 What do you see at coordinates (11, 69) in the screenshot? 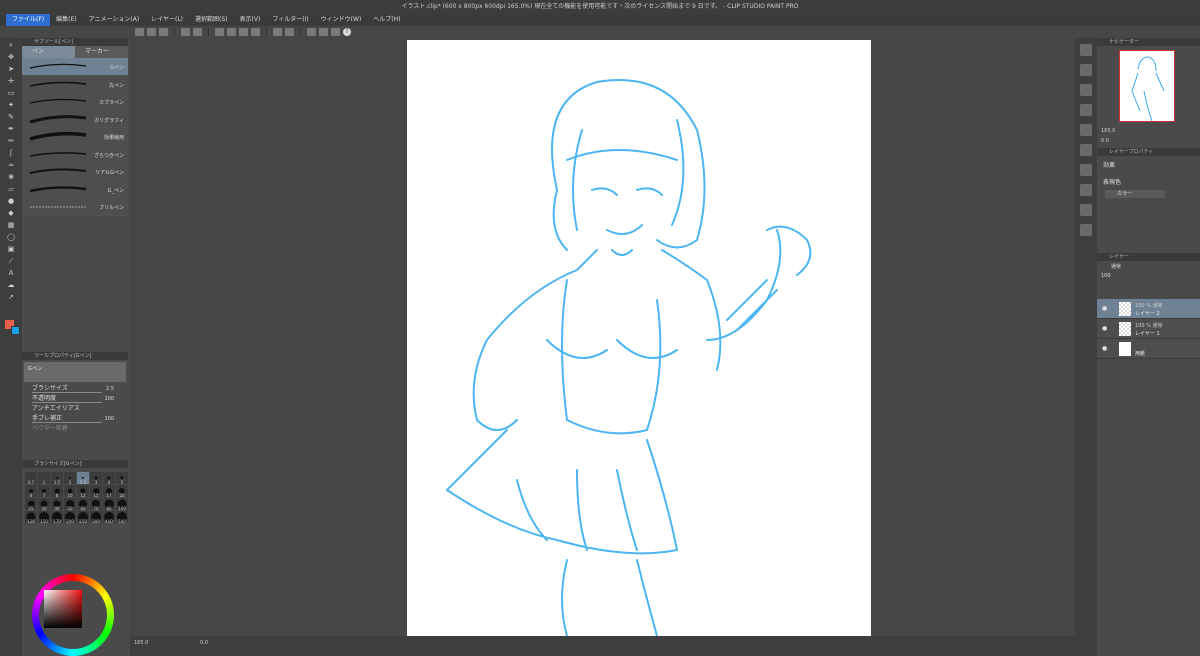
I see `operation-icon: ➤` at bounding box center [11, 69].